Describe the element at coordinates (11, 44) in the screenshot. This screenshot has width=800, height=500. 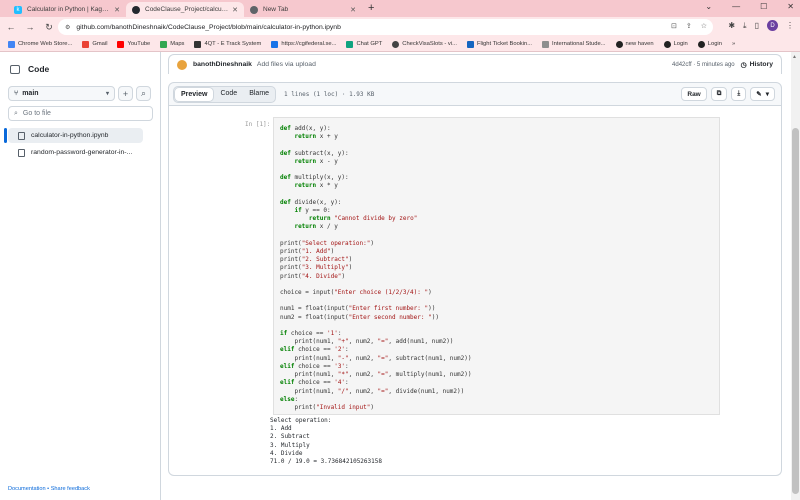
I see `chrome-web-store-icon` at that location.